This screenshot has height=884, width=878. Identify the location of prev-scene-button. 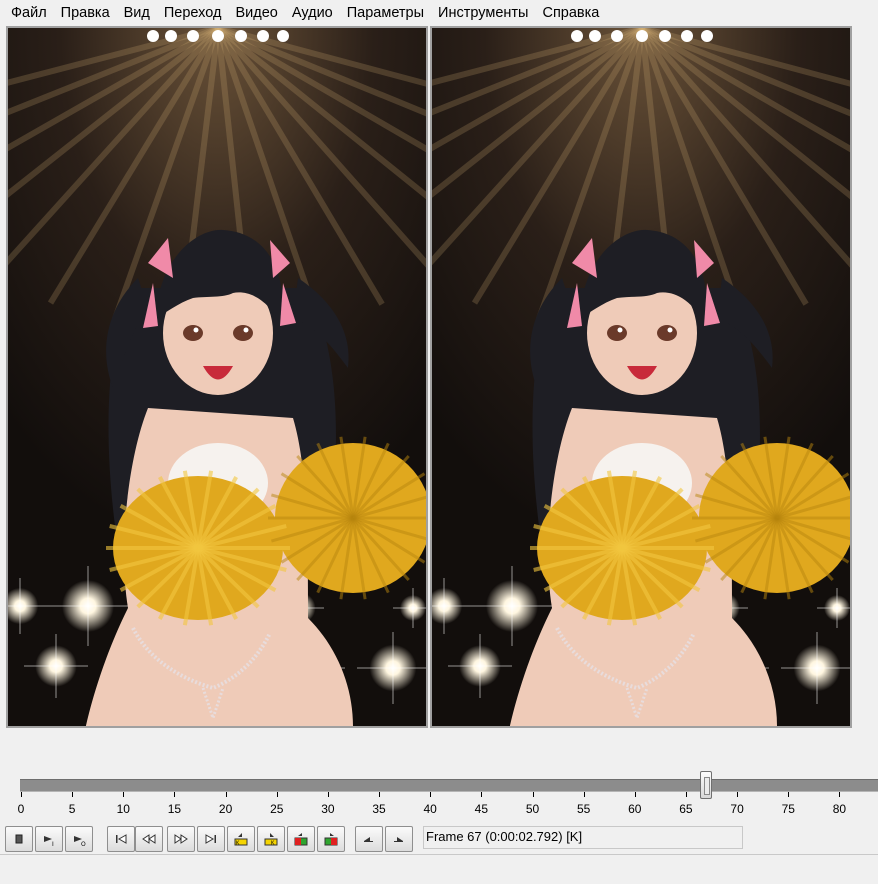
(301, 839).